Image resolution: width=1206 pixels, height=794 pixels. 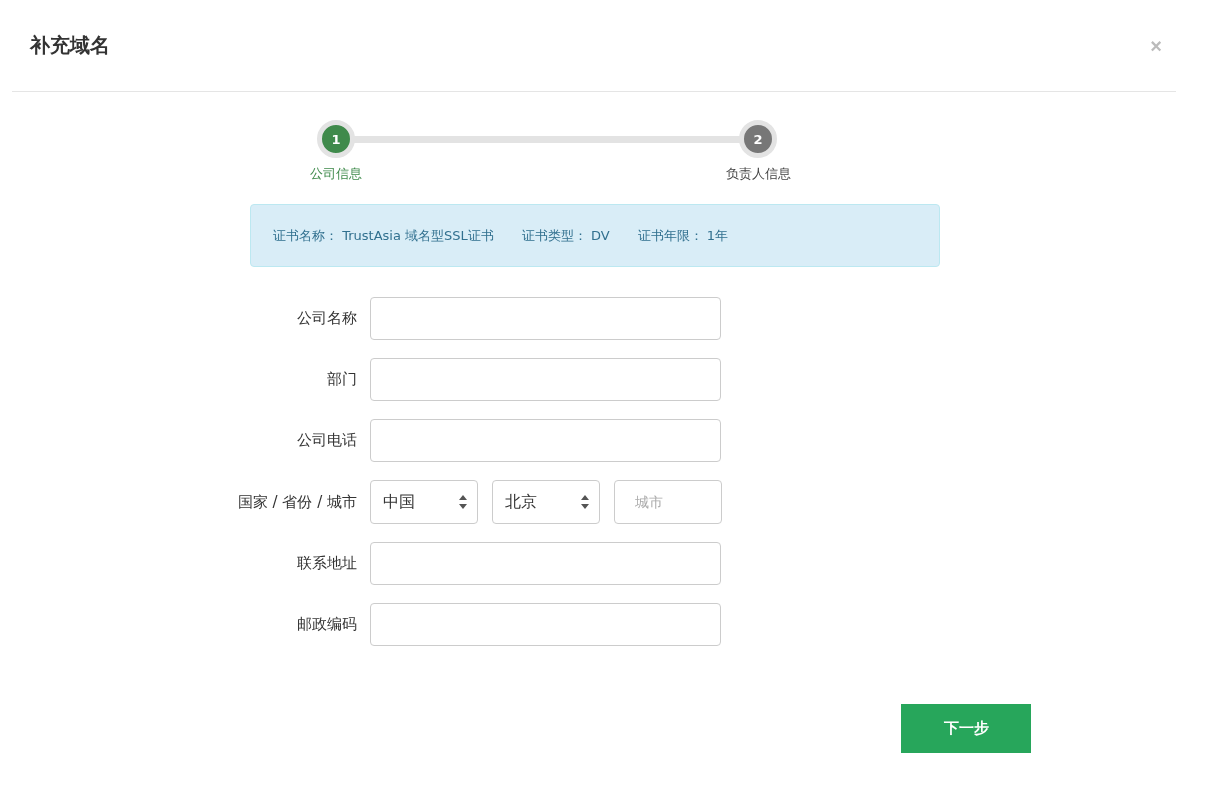 What do you see at coordinates (546, 502) in the screenshot?
I see `province-select: 北京` at bounding box center [546, 502].